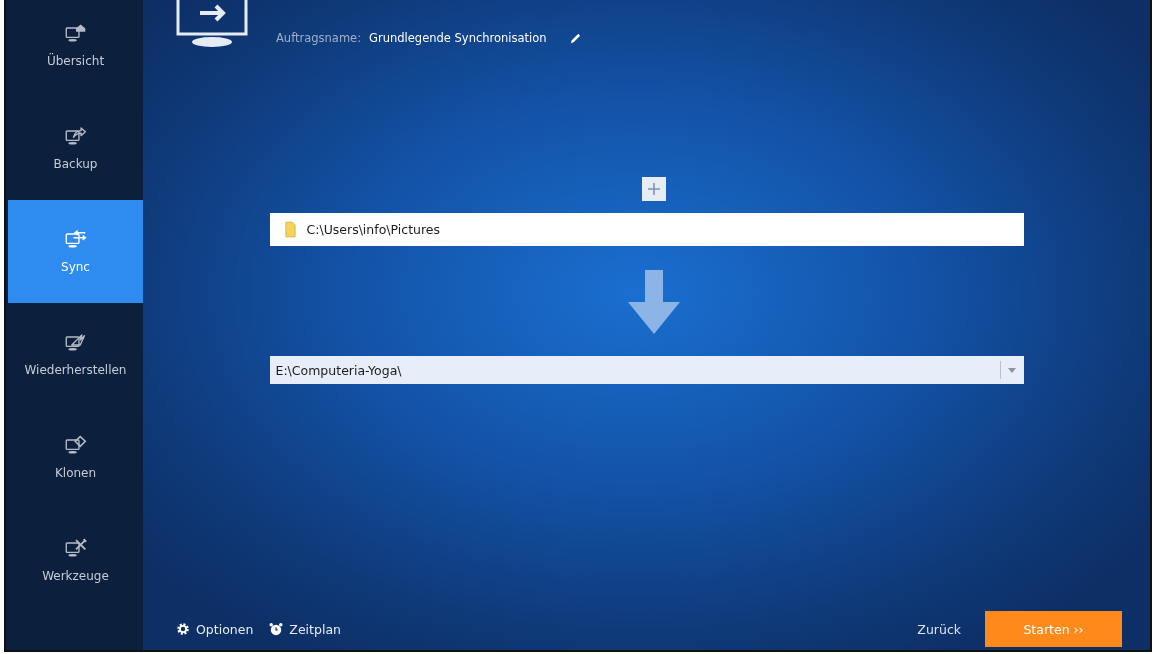  What do you see at coordinates (75, 445) in the screenshot?
I see `monitor-diamond-icon` at bounding box center [75, 445].